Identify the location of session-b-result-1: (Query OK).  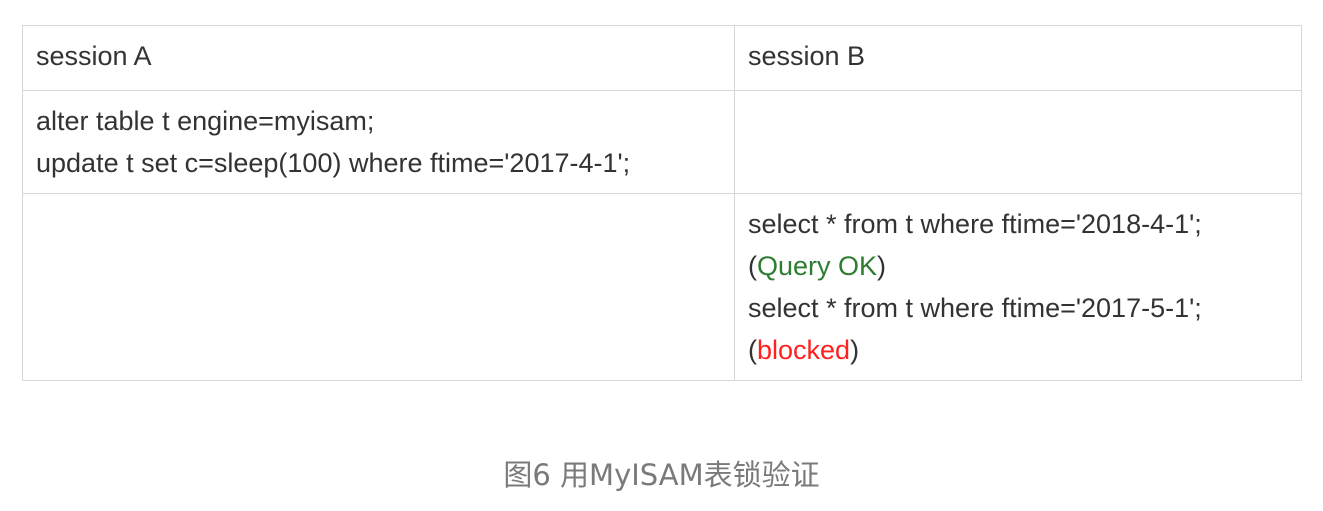
(1018, 266).